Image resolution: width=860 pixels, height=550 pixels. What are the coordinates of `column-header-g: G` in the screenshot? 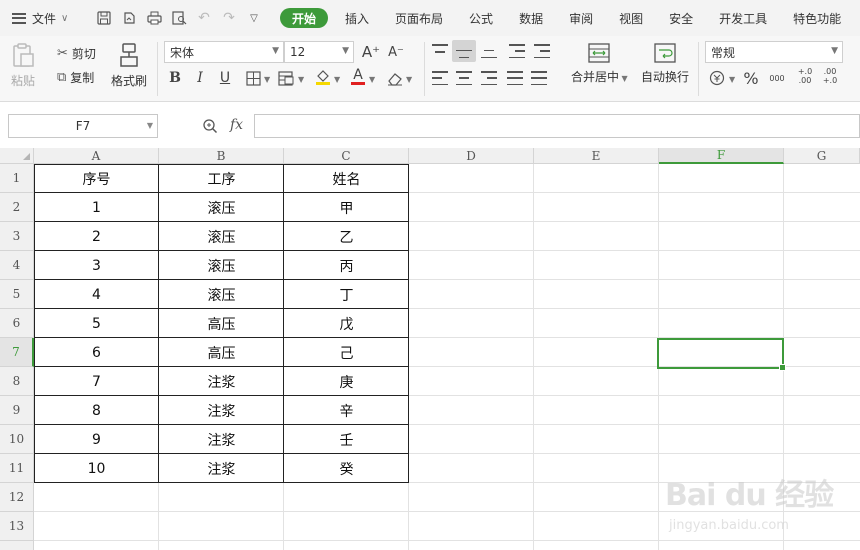 It's located at (822, 156).